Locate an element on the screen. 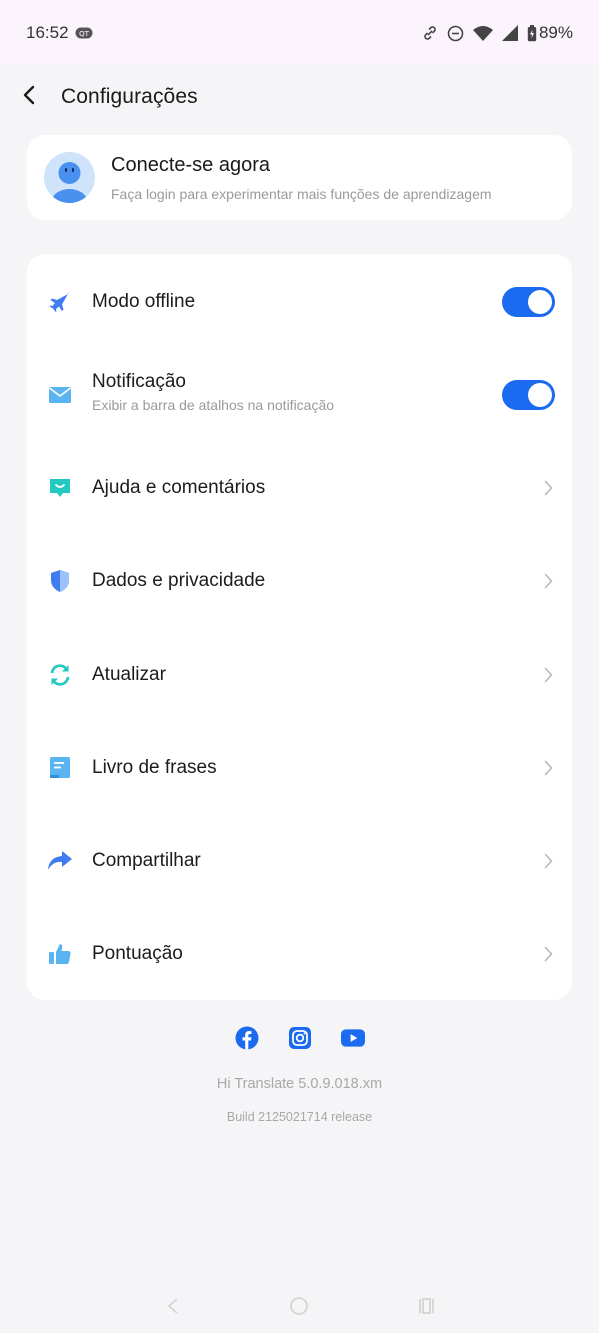 This screenshot has height=1333, width=599. setting-label: Ajuda e comentários is located at coordinates (179, 487).